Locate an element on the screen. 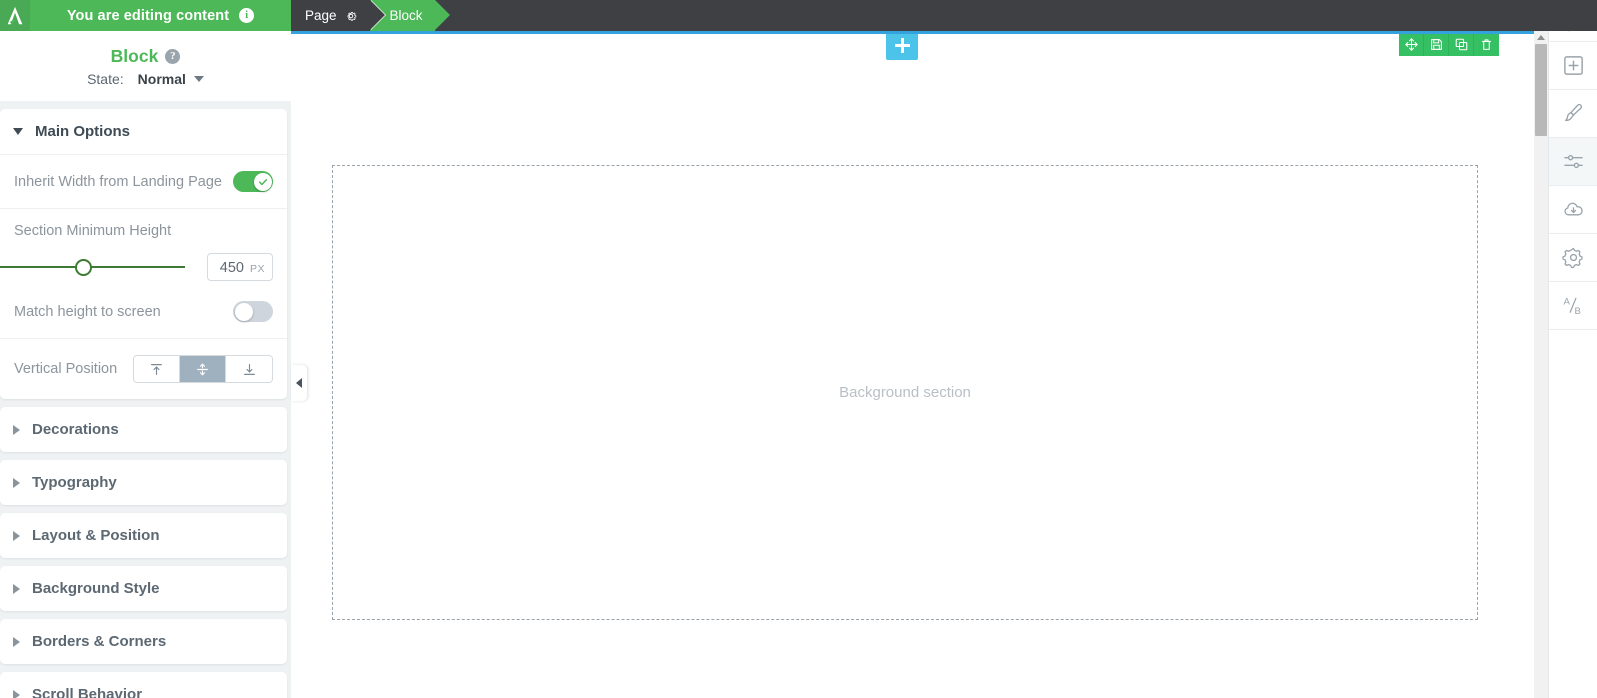 The width and height of the screenshot is (1597, 698). plus-icon is located at coordinates (902, 45).